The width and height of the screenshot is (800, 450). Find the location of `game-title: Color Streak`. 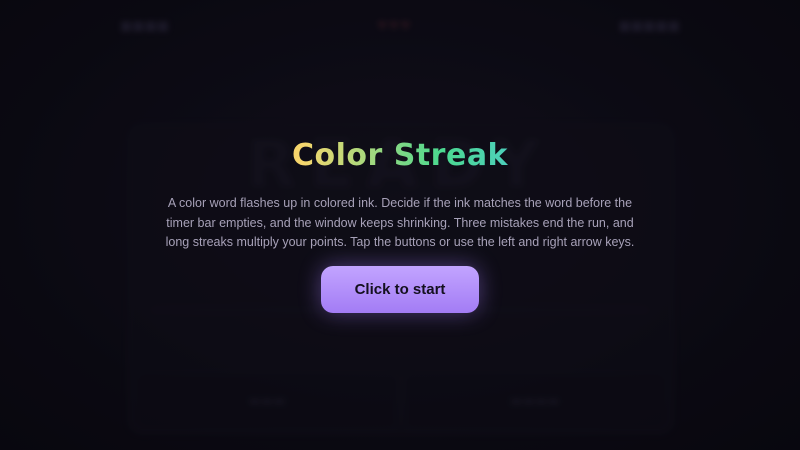

game-title: Color Streak is located at coordinates (400, 155).